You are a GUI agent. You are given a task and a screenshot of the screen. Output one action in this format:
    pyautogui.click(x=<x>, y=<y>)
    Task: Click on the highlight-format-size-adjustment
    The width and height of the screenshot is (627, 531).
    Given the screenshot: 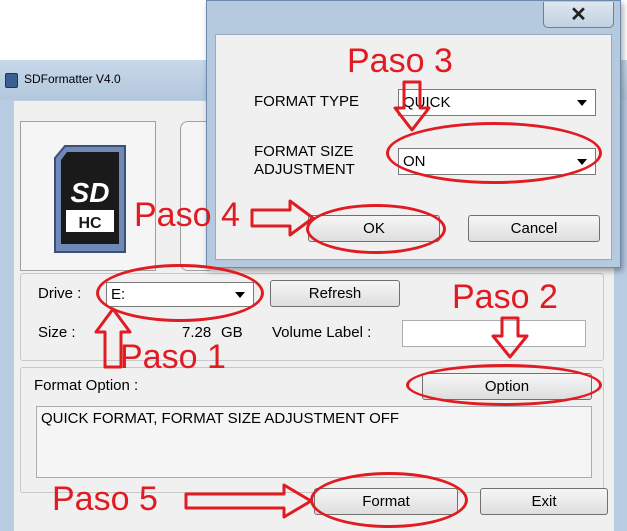 What is the action you would take?
    pyautogui.click(x=494, y=153)
    